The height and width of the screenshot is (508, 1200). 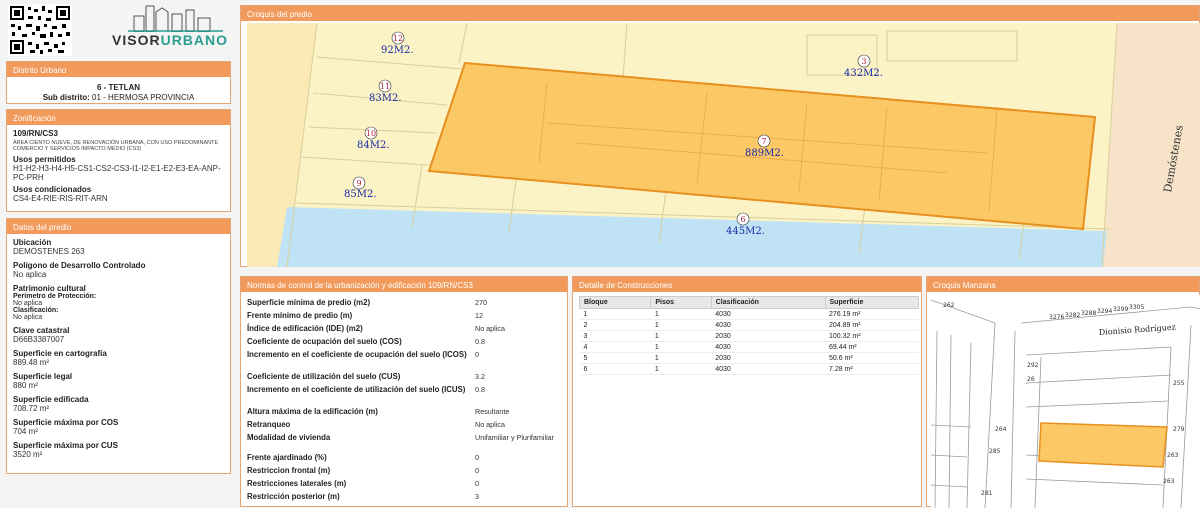 What do you see at coordinates (25, 385) in the screenshot?
I see `sup-legal-value: 880 m²` at bounding box center [25, 385].